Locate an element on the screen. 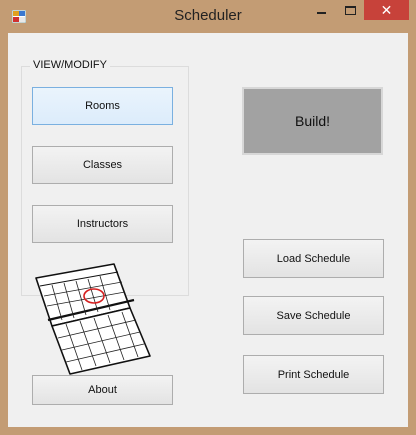 This screenshot has width=416, height=435. rooms-button: Rooms is located at coordinates (102, 106).